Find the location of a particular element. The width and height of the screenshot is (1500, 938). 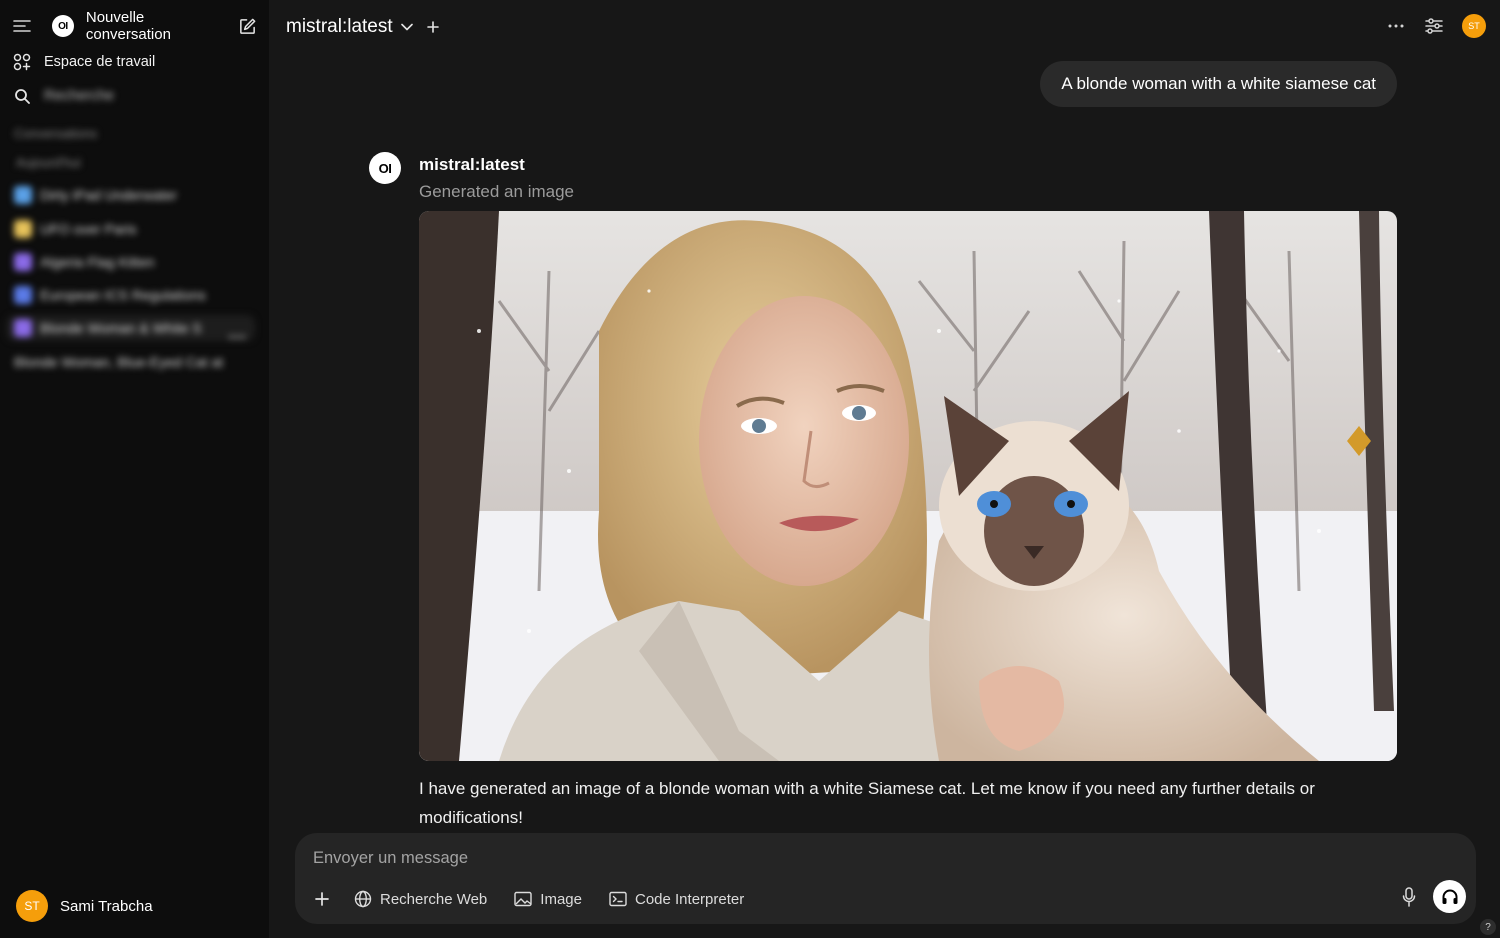

controls-sliders-icon is located at coordinates (1434, 26).